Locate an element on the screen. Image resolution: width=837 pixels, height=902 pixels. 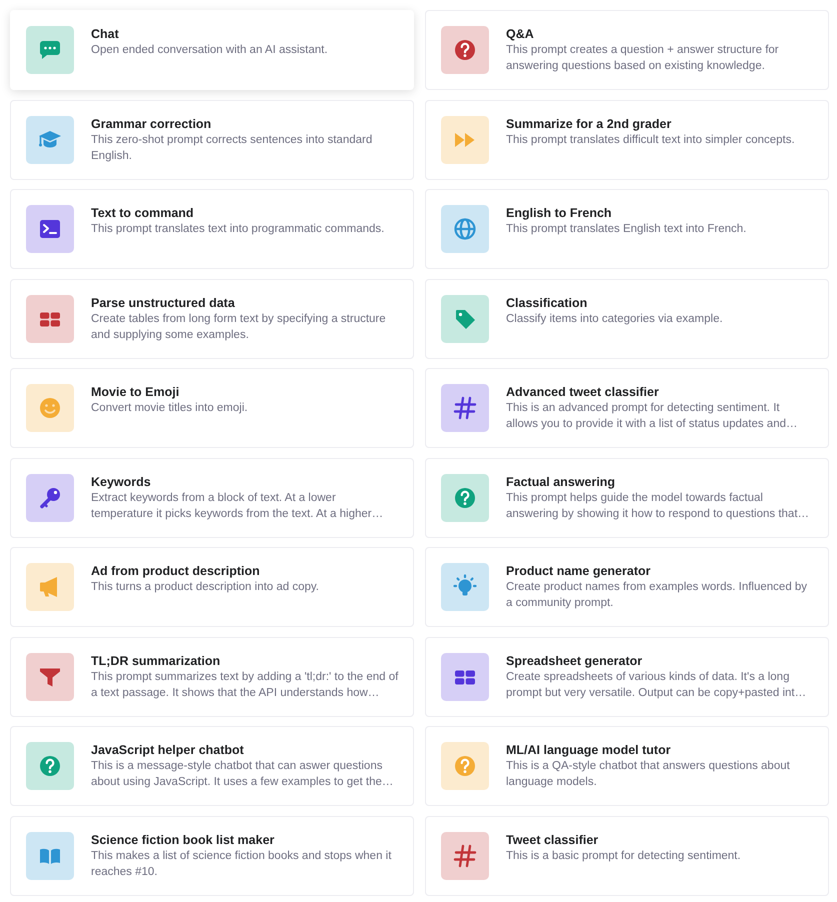
prompt-title: Q&A is located at coordinates (520, 34).